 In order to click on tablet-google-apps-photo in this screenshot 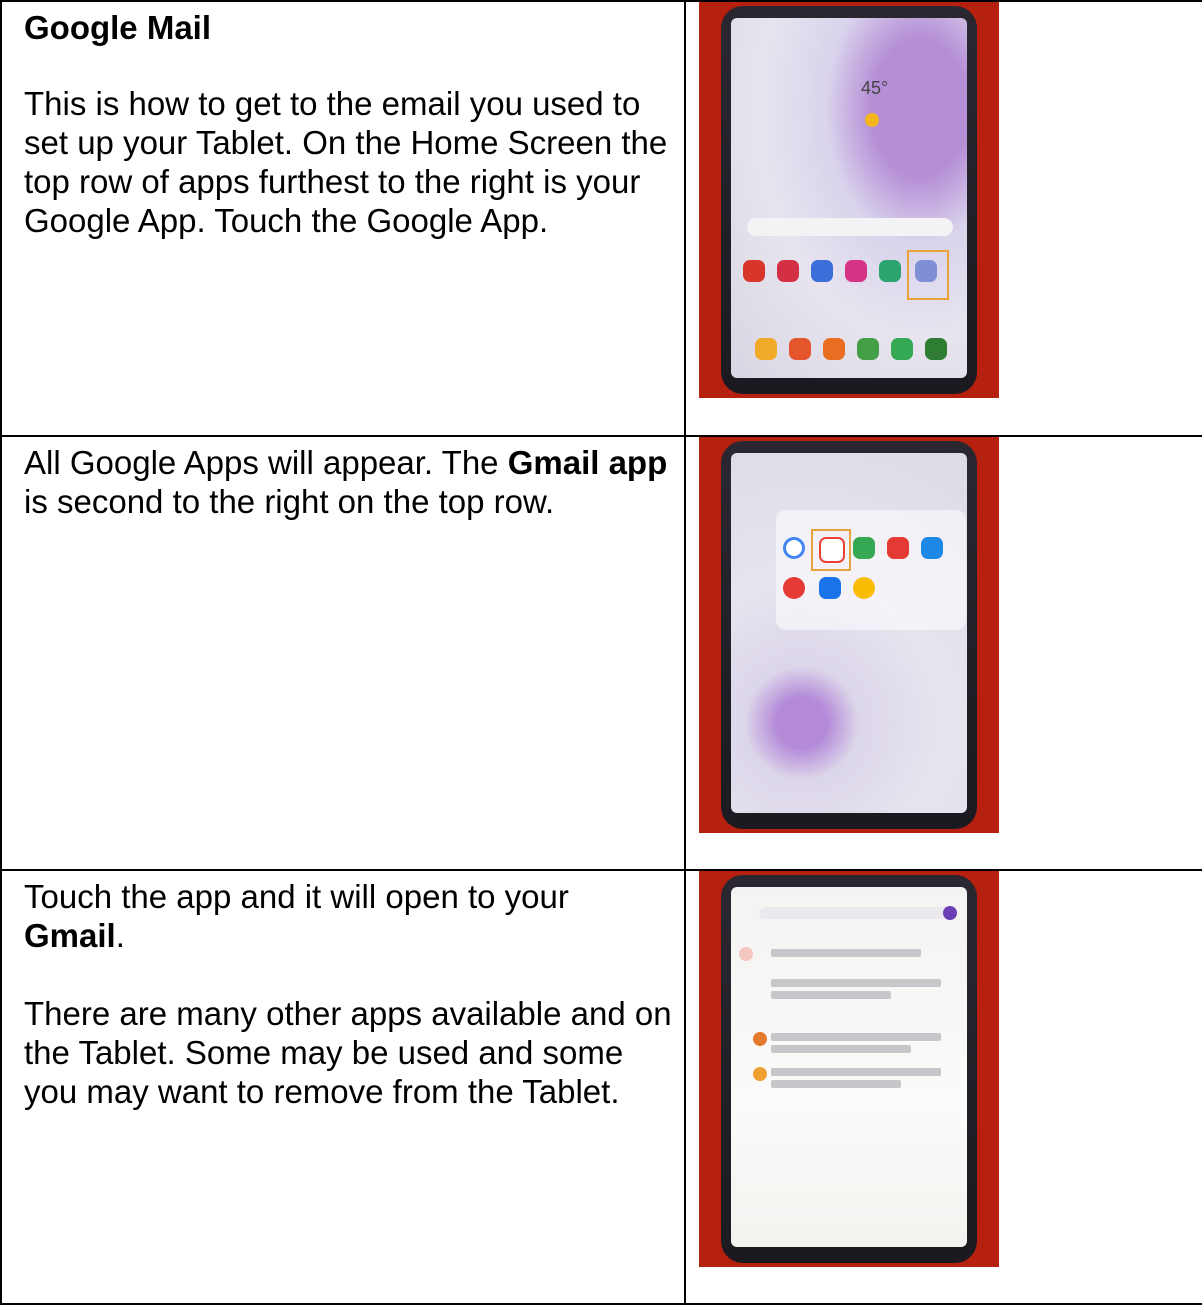, I will do `click(849, 635)`.